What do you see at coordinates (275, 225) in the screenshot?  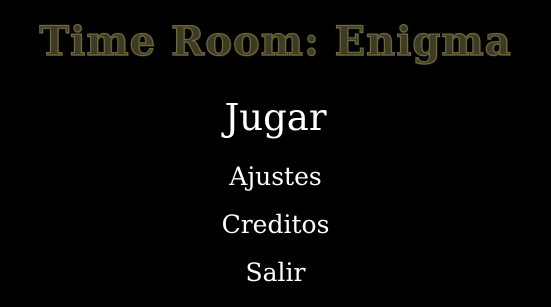 I see `menu-item-credits: Creditos` at bounding box center [275, 225].